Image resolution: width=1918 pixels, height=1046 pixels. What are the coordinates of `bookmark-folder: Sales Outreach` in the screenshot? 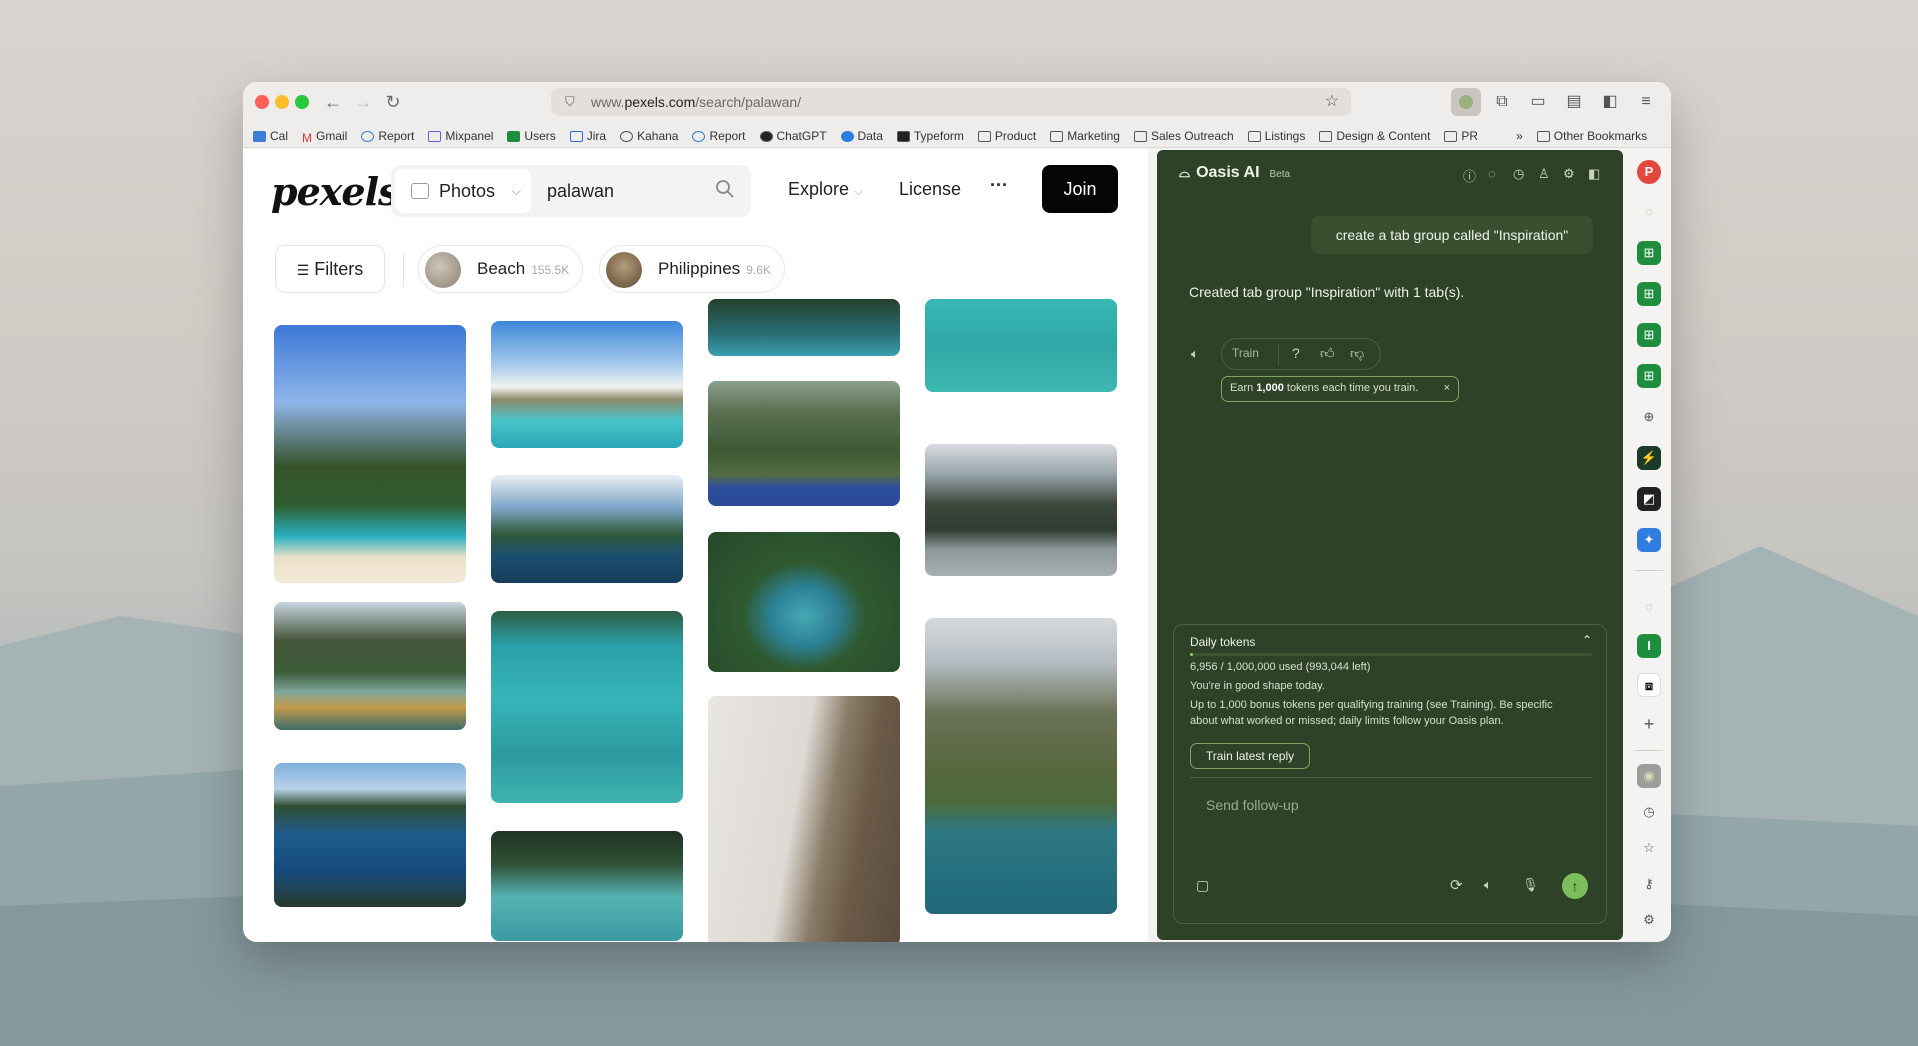 It's located at (1183, 136).